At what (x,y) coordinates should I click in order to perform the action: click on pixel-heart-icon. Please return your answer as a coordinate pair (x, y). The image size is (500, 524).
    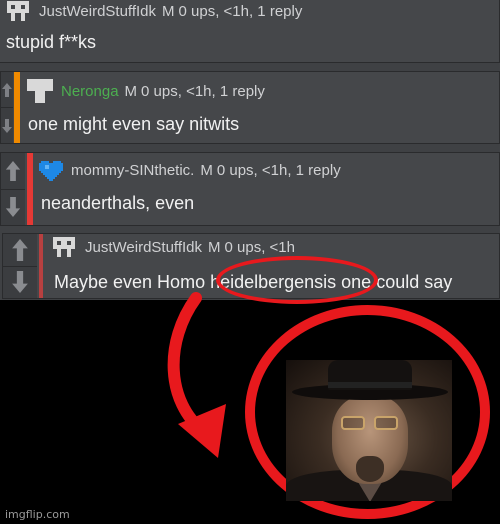
    Looking at the image, I should click on (51, 170).